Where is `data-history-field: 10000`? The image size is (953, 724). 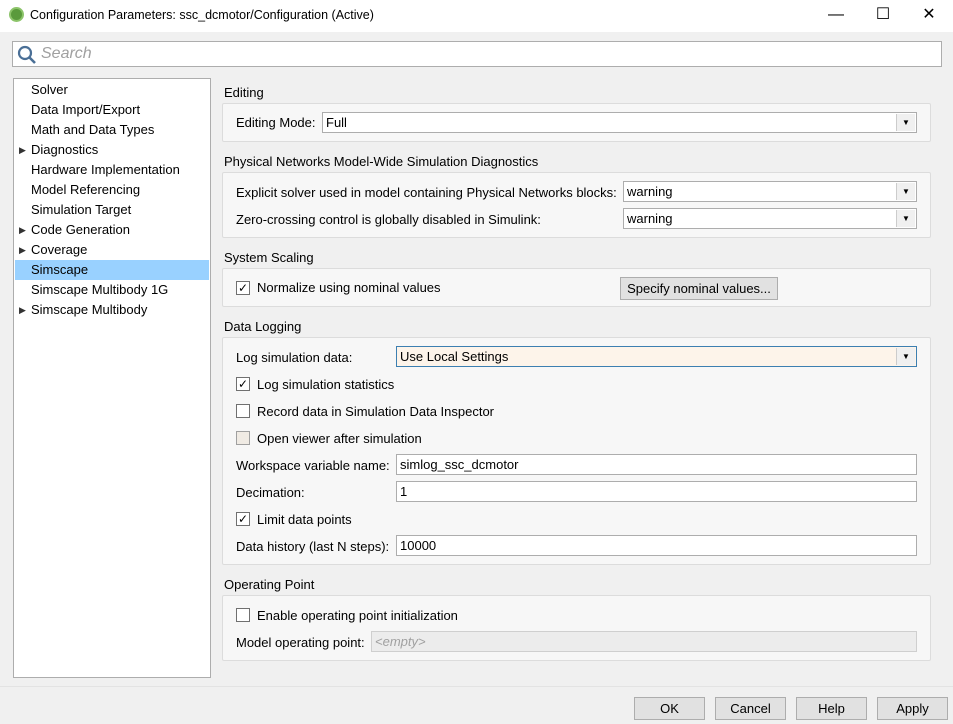 data-history-field: 10000 is located at coordinates (656, 545).